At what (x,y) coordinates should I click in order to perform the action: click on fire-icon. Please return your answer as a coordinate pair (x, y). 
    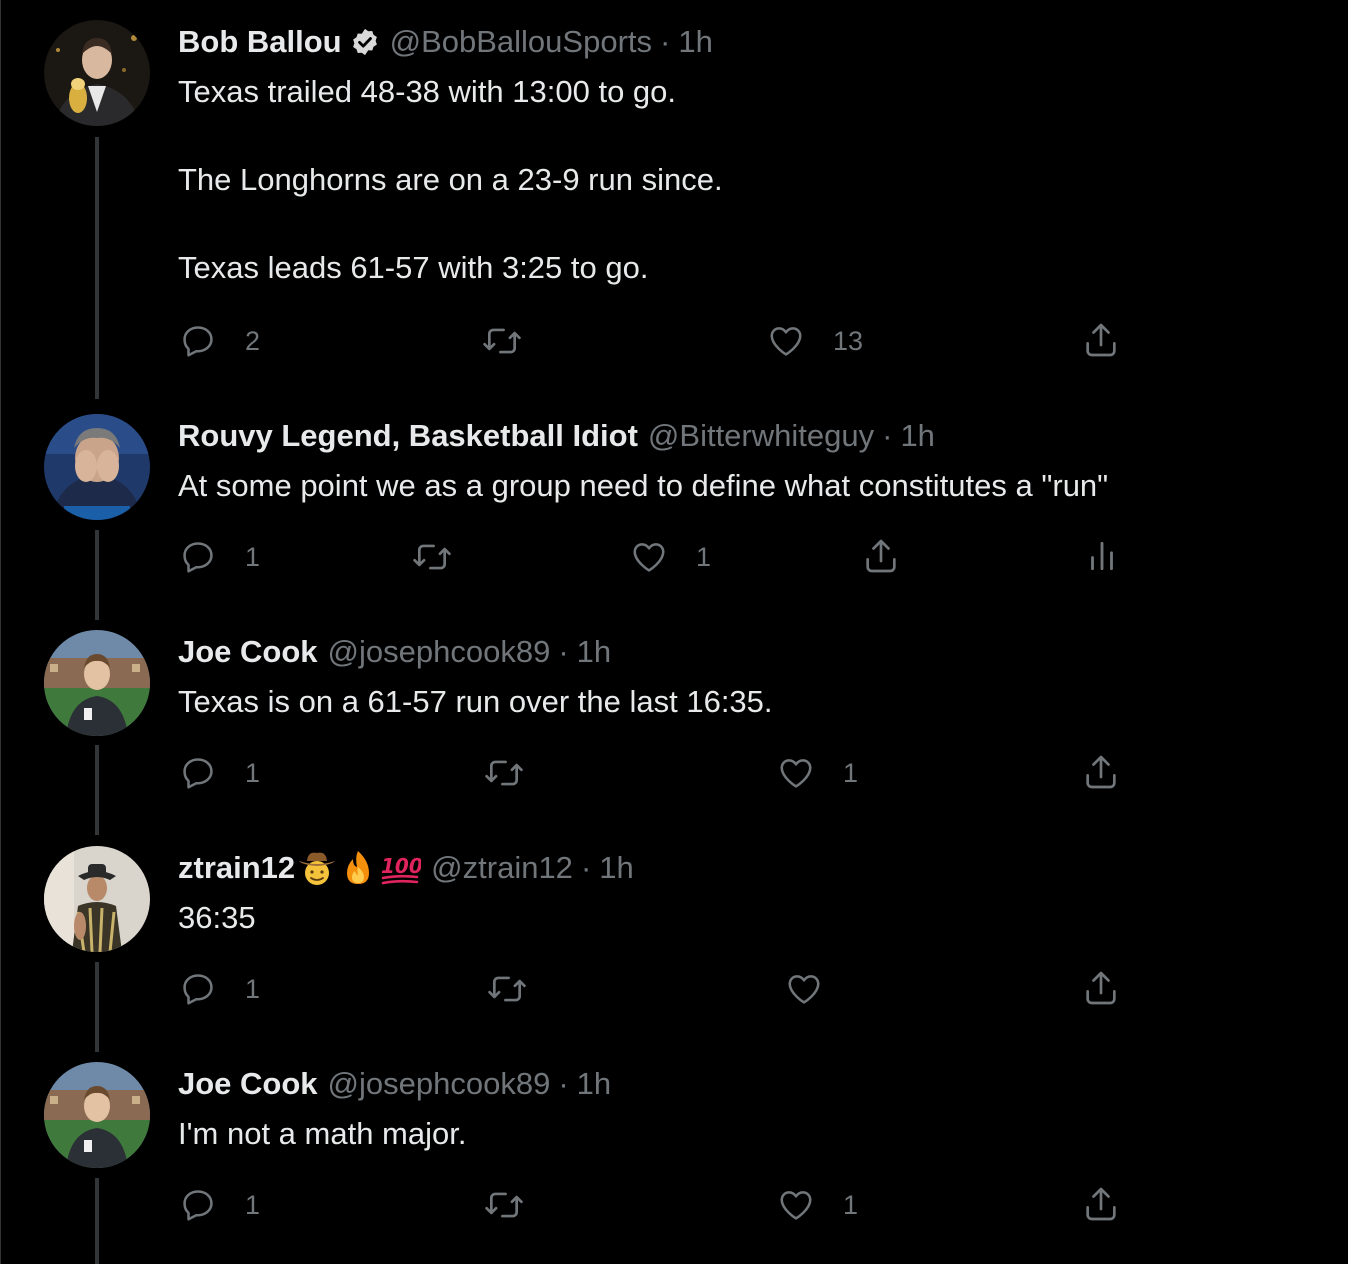
    Looking at the image, I should click on (358, 868).